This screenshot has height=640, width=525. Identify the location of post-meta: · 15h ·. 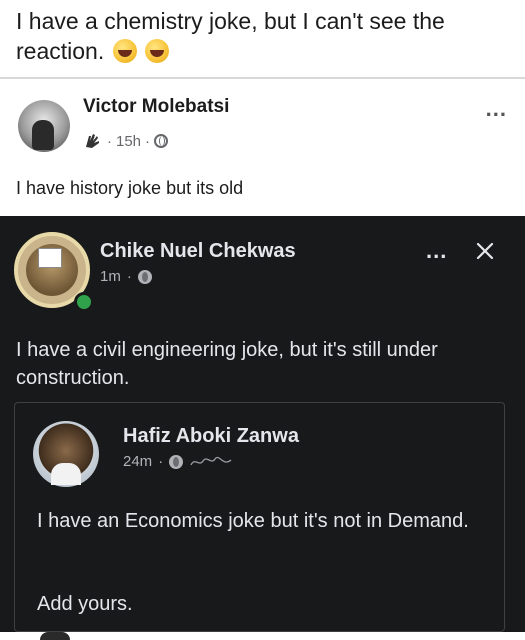
(126, 141).